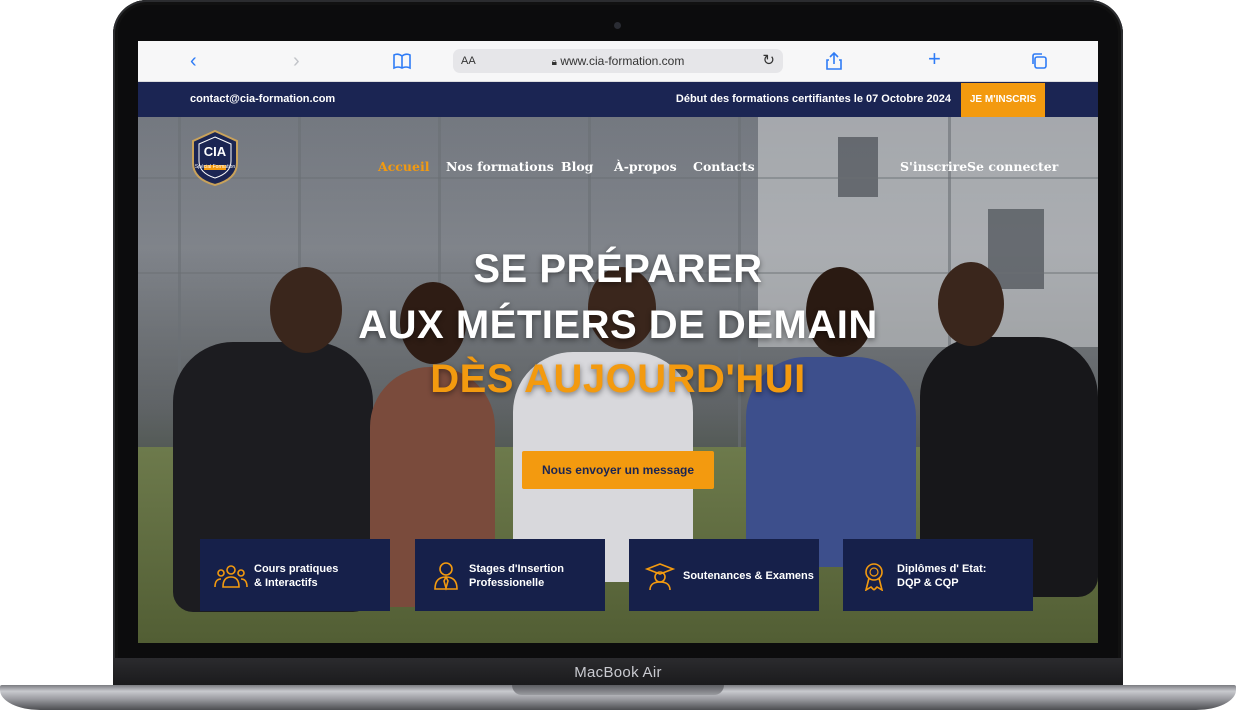  Describe the element at coordinates (446, 576) in the screenshot. I see `professional-person-icon` at that location.